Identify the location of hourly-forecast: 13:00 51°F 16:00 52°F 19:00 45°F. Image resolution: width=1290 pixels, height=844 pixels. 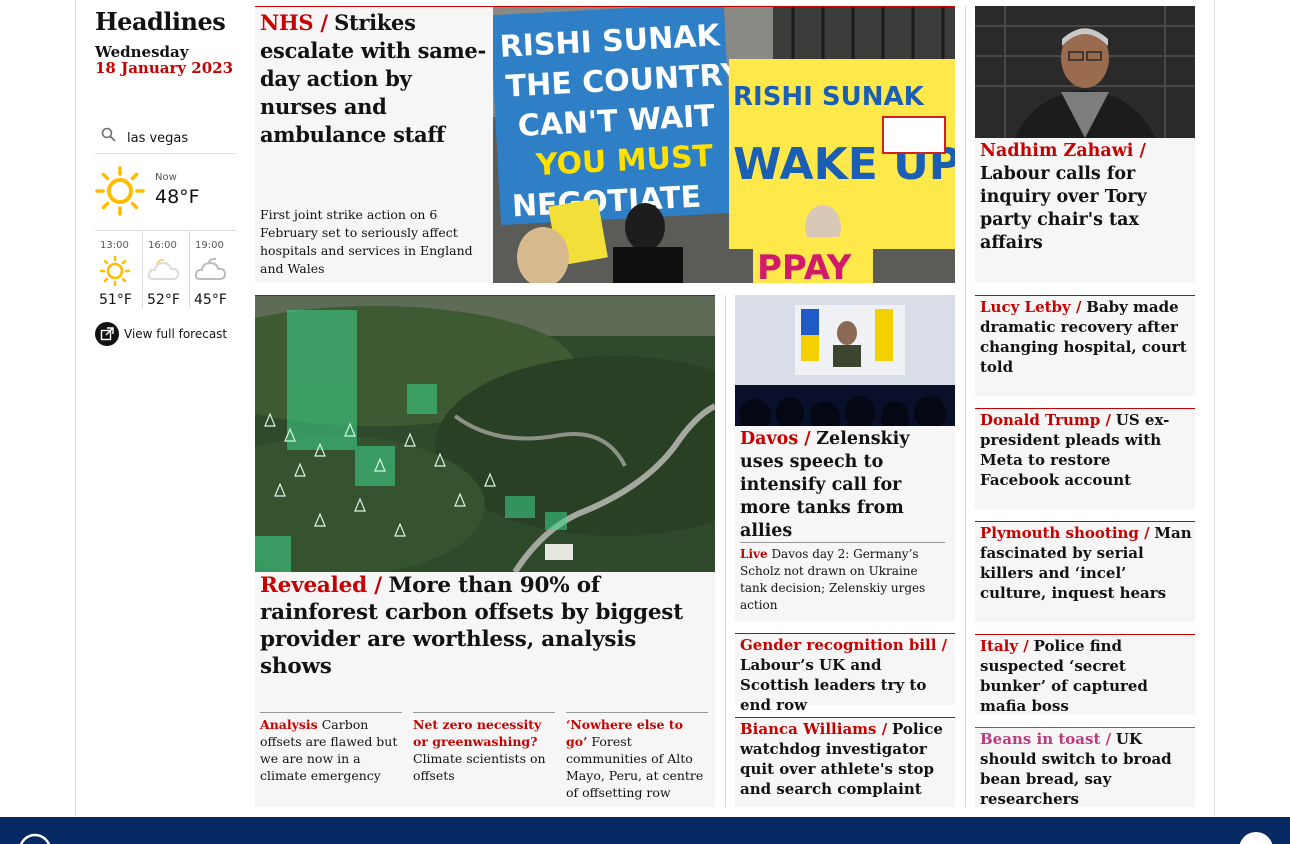
(165, 269).